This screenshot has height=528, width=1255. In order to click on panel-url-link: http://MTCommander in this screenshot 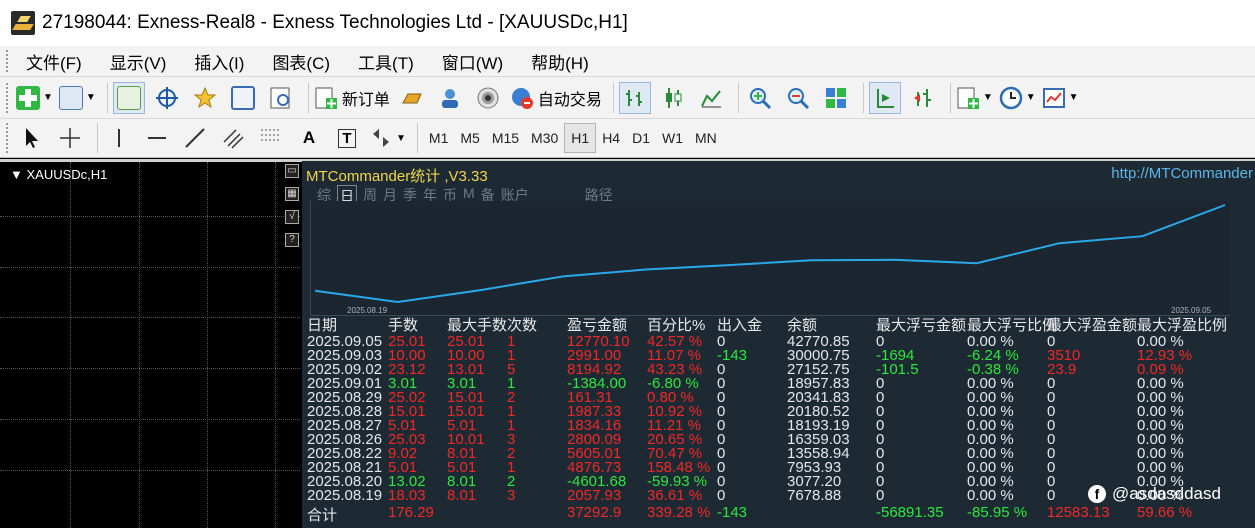, I will do `click(1182, 173)`.